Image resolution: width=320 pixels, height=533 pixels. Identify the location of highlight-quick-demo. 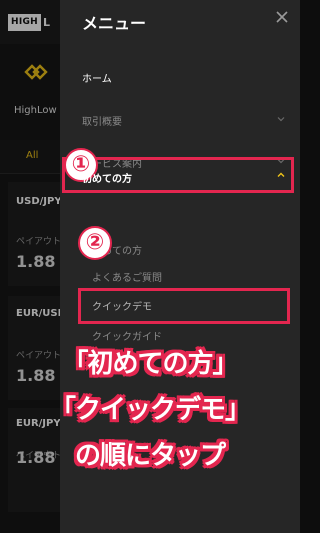
(184, 306).